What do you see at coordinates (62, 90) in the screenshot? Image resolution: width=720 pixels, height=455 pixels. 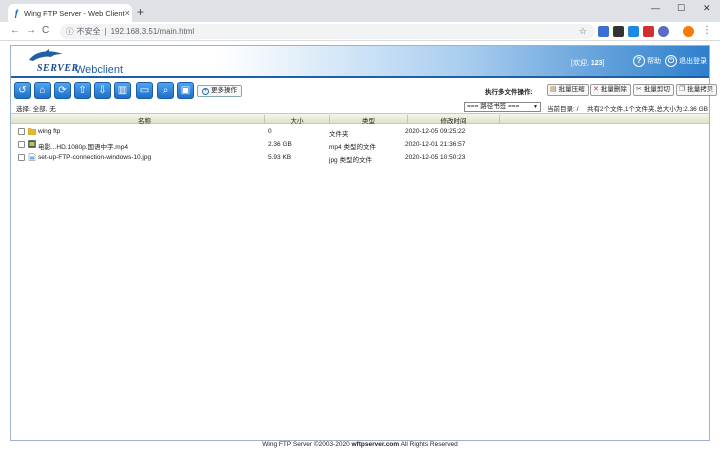 I see `refresh-icon: ⟳` at bounding box center [62, 90].